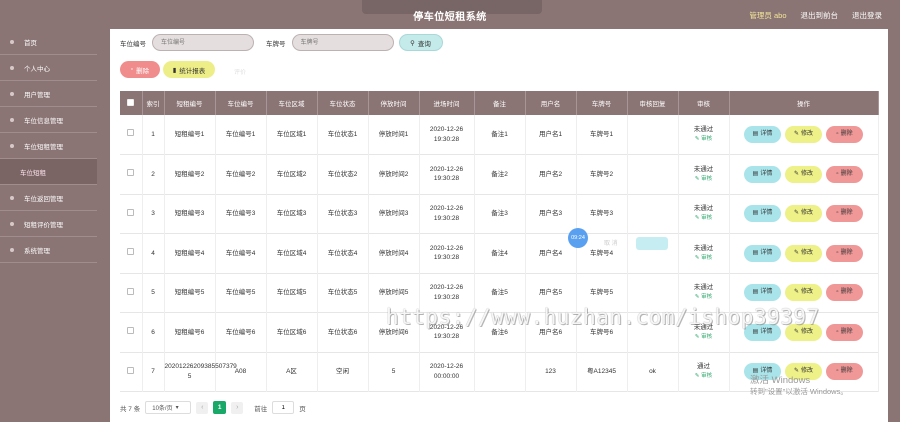  Describe the element at coordinates (867, 15) in the screenshot. I see `logout-link: 退出登录` at that location.